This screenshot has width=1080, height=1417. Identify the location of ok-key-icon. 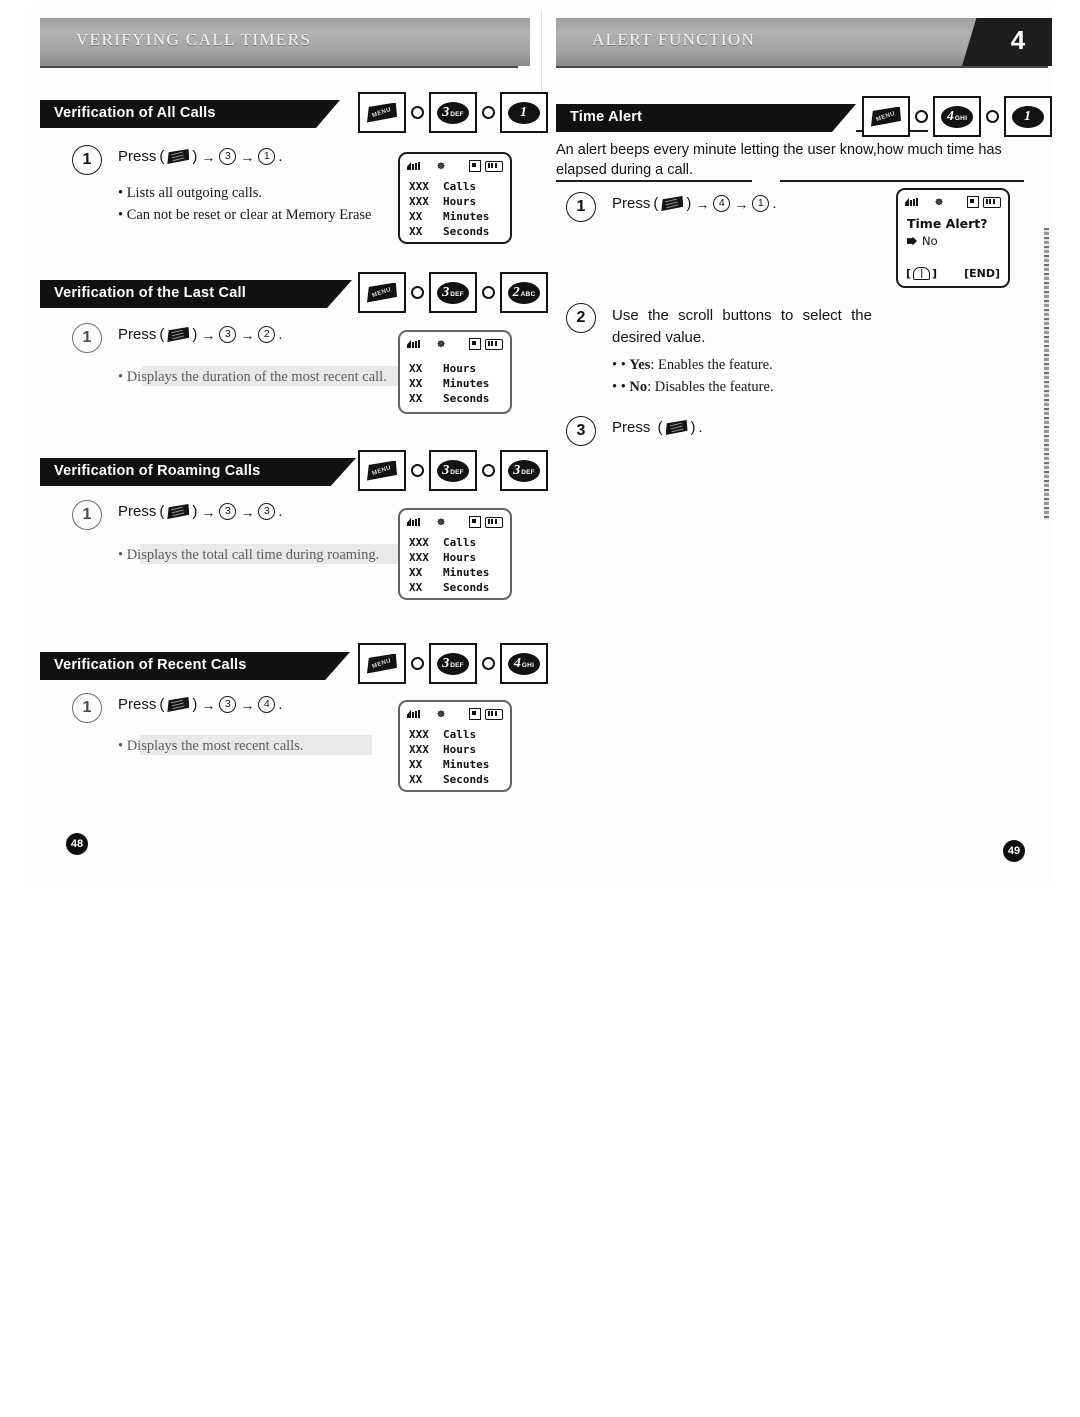
(676, 427).